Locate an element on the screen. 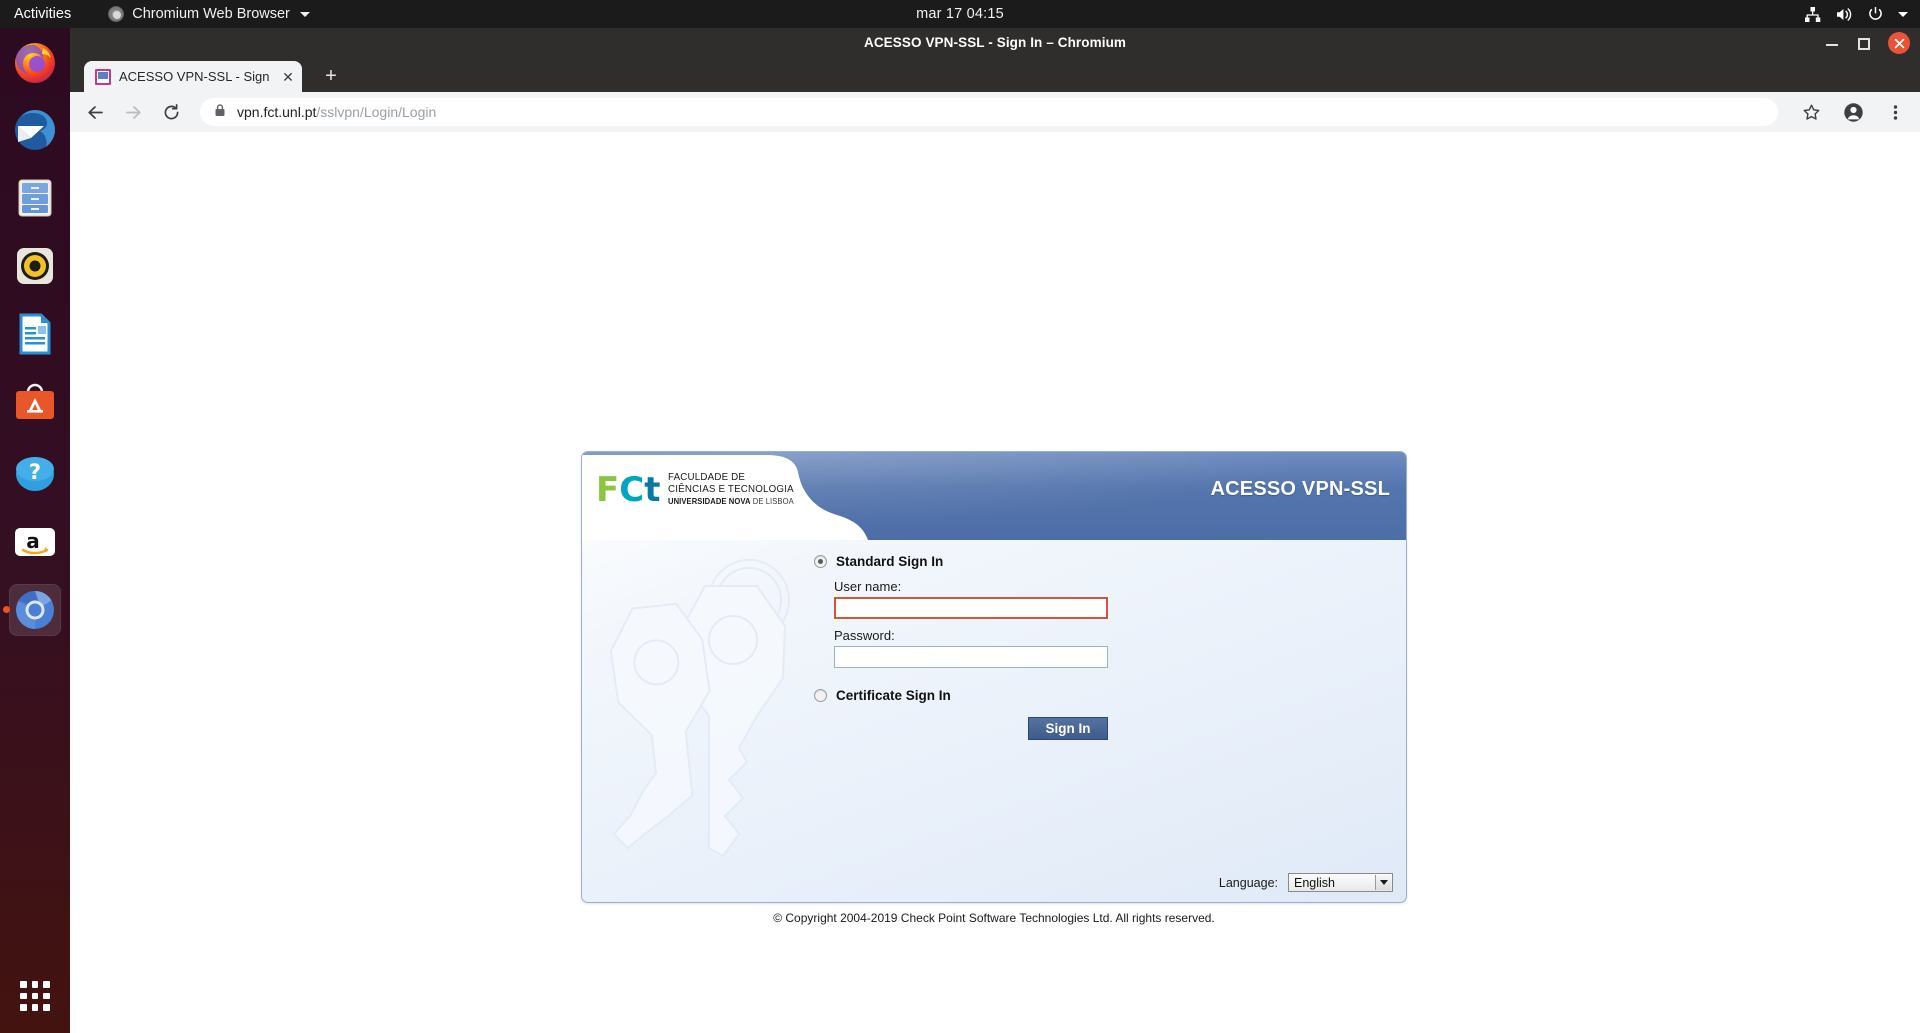 This screenshot has width=1920, height=1033. language-select: English is located at coordinates (1340, 882).